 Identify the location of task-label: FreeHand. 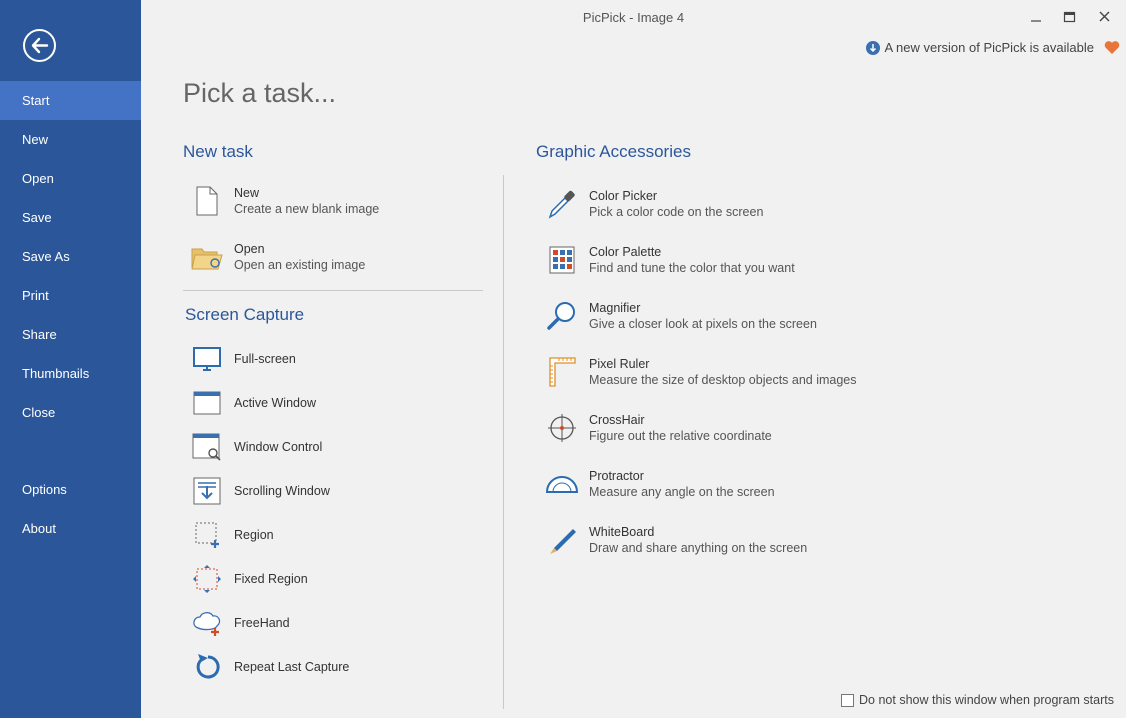
(262, 623).